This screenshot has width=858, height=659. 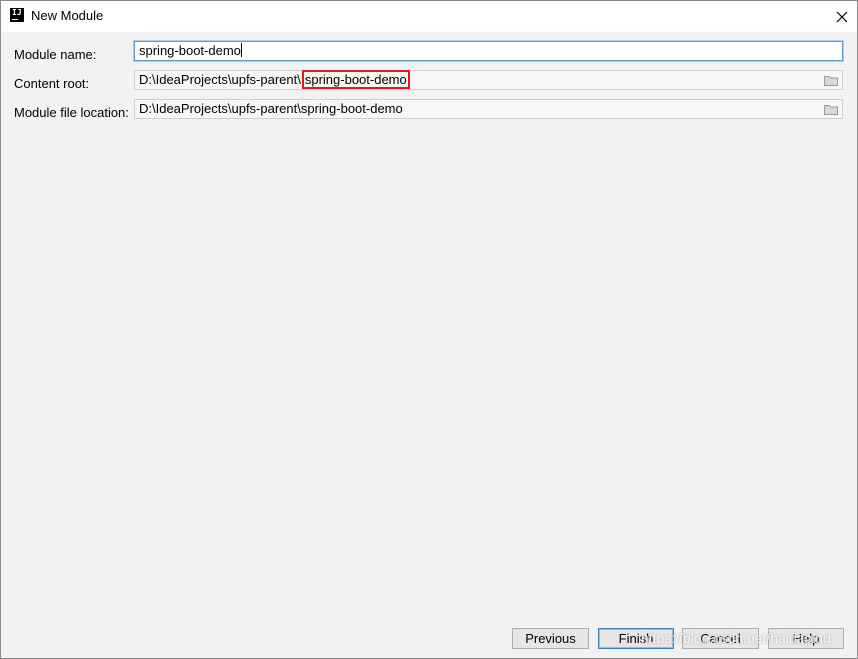 I want to click on help-button: Help, so click(x=806, y=638).